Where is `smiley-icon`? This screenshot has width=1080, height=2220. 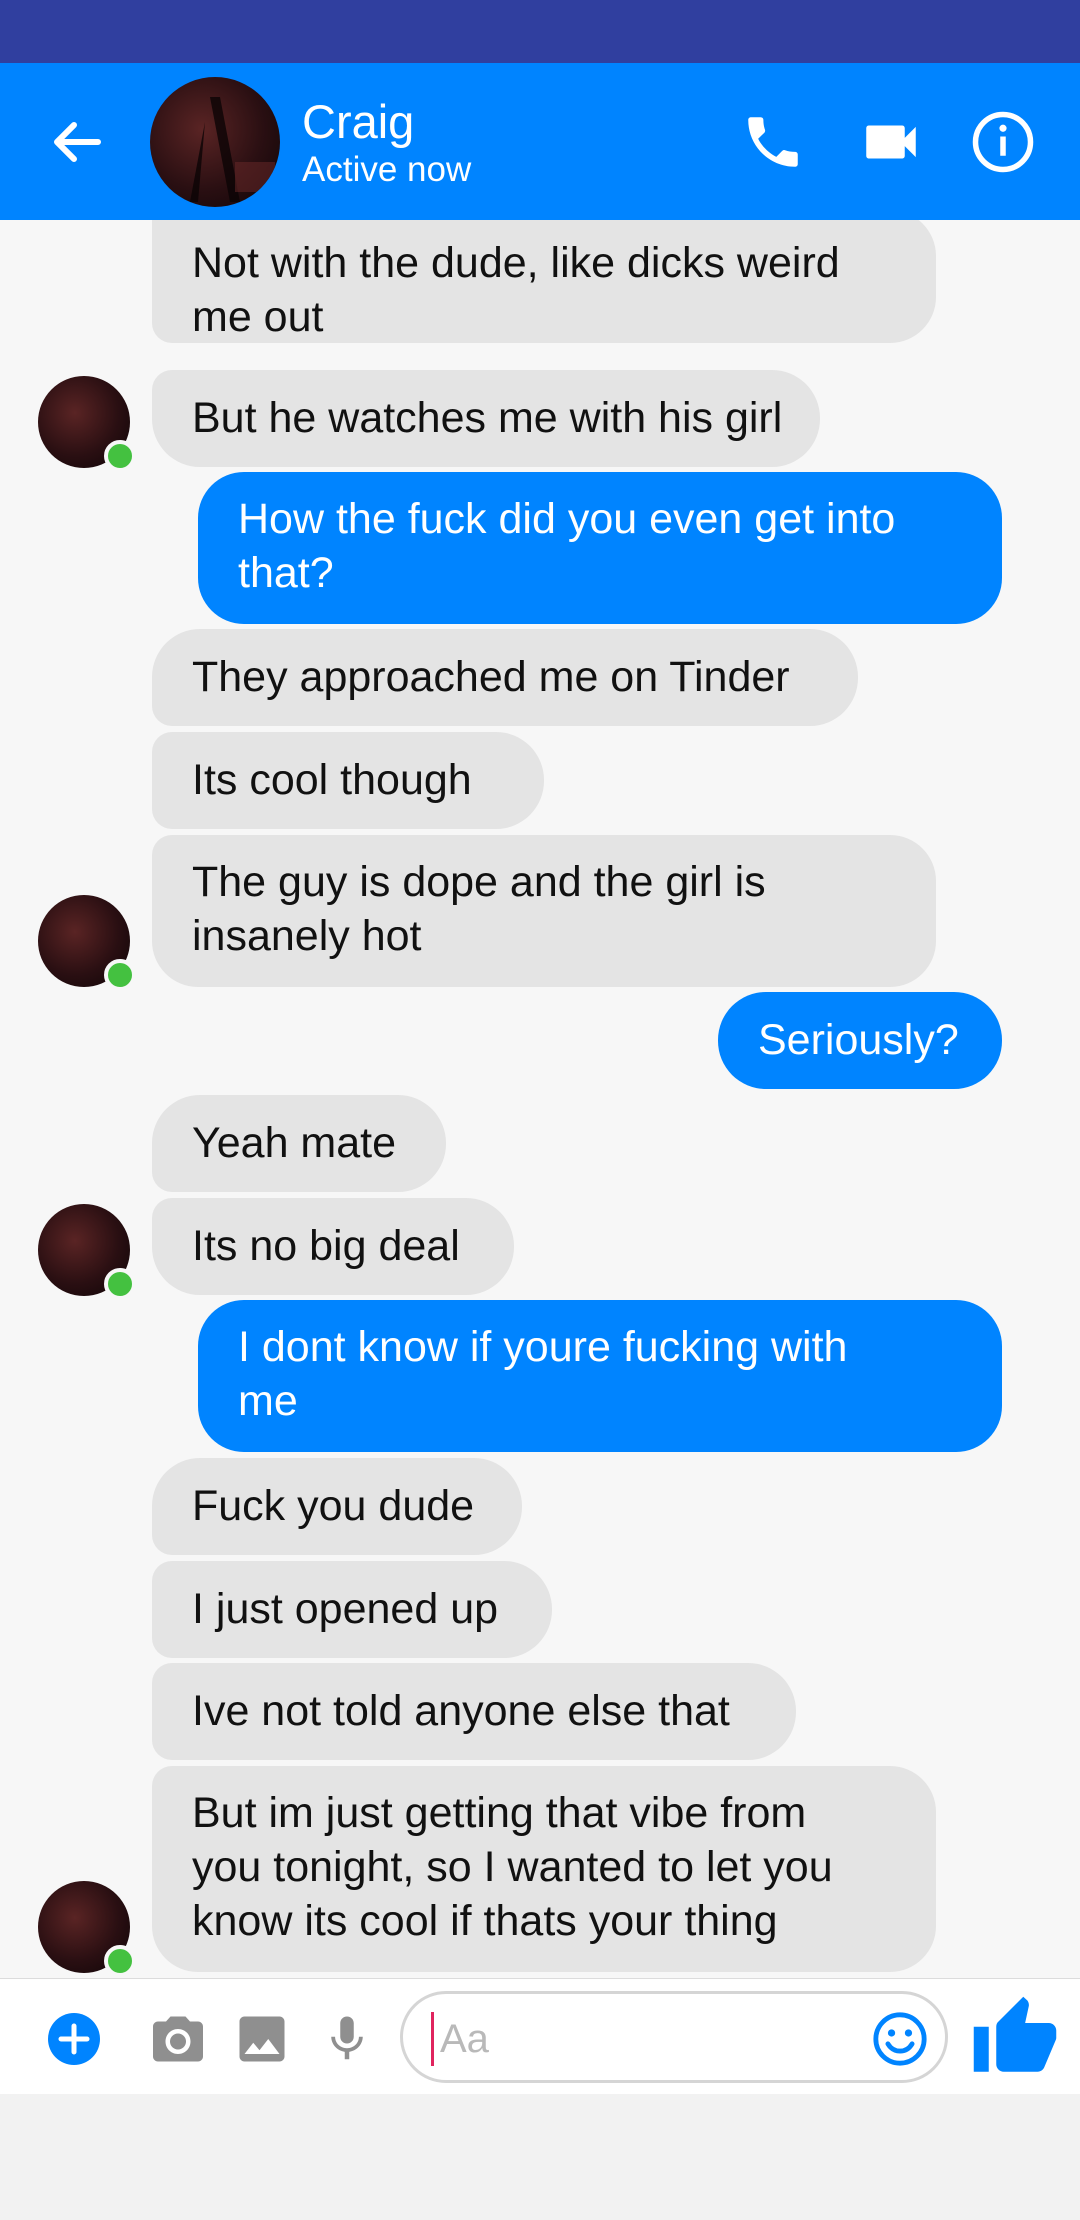
smiley-icon is located at coordinates (900, 2039).